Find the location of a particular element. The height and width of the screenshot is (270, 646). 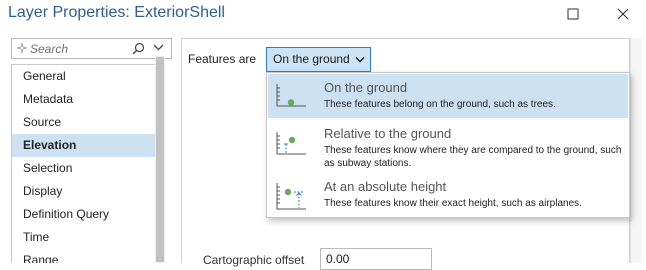

nav-item-metadata: Metadata is located at coordinates (88, 99).